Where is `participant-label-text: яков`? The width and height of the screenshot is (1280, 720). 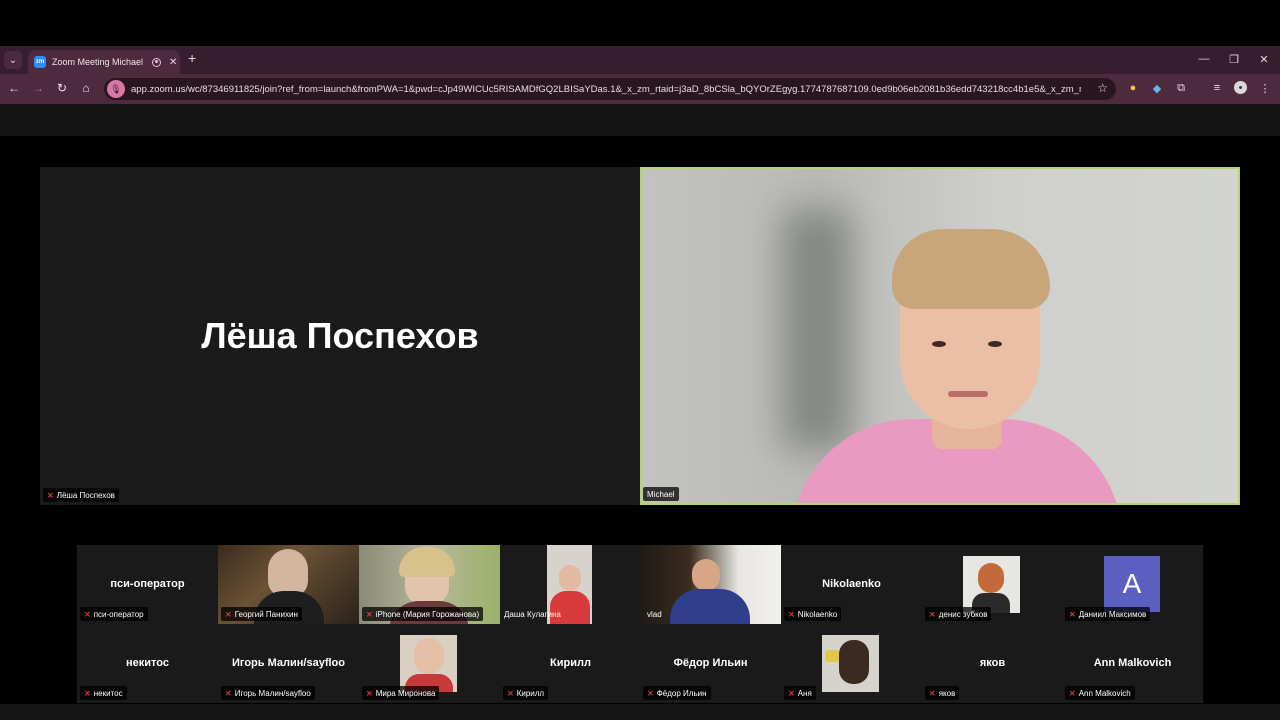 participant-label-text: яков is located at coordinates (947, 693).